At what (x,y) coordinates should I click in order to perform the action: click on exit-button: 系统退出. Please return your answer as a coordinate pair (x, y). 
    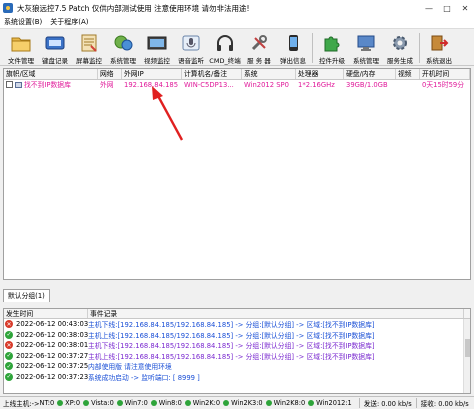
    Looking at the image, I should click on (439, 48).